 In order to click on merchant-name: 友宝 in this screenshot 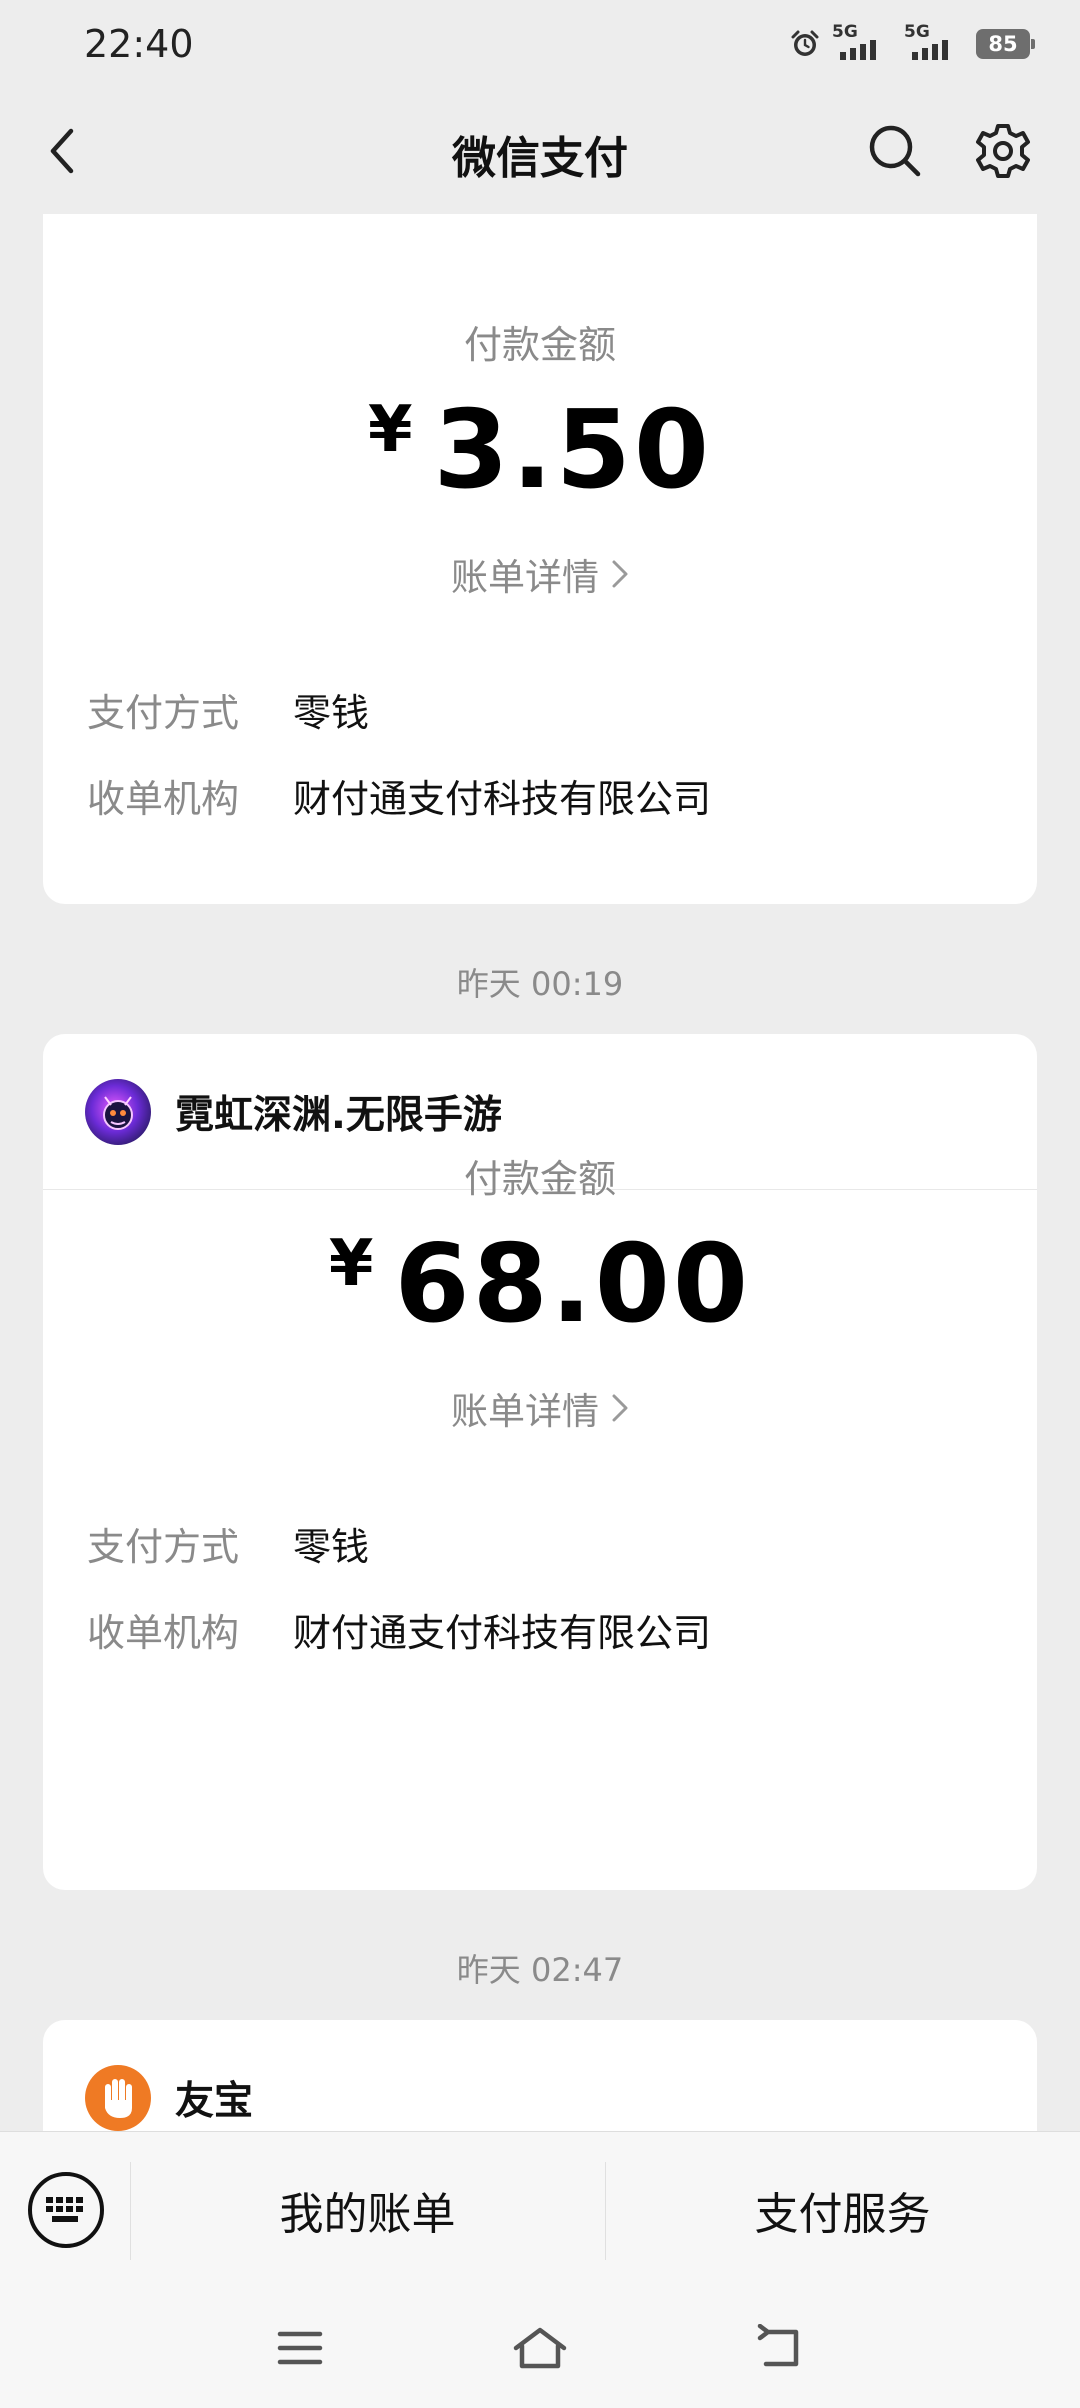, I will do `click(214, 2101)`.